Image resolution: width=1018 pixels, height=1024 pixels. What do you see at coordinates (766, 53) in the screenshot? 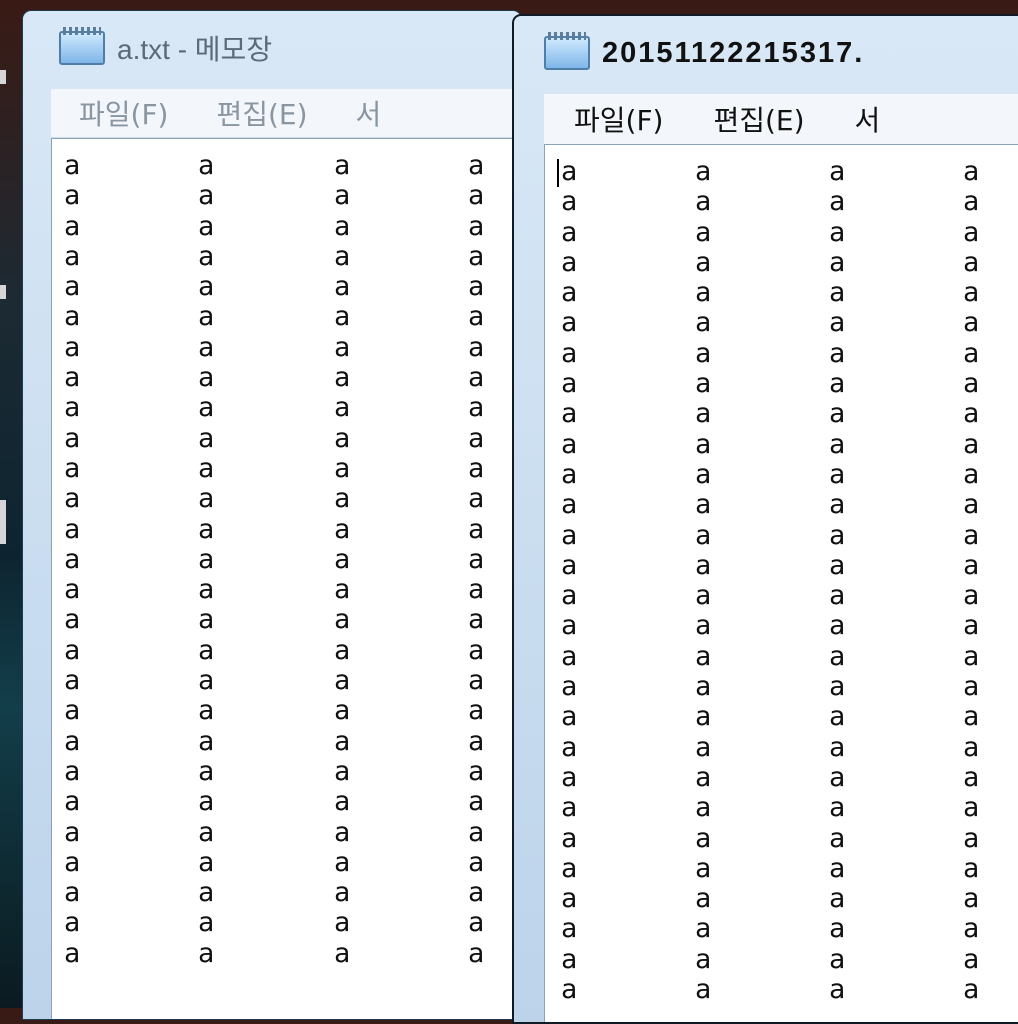
I see `window-titlebar: 20151122215317.` at bounding box center [766, 53].